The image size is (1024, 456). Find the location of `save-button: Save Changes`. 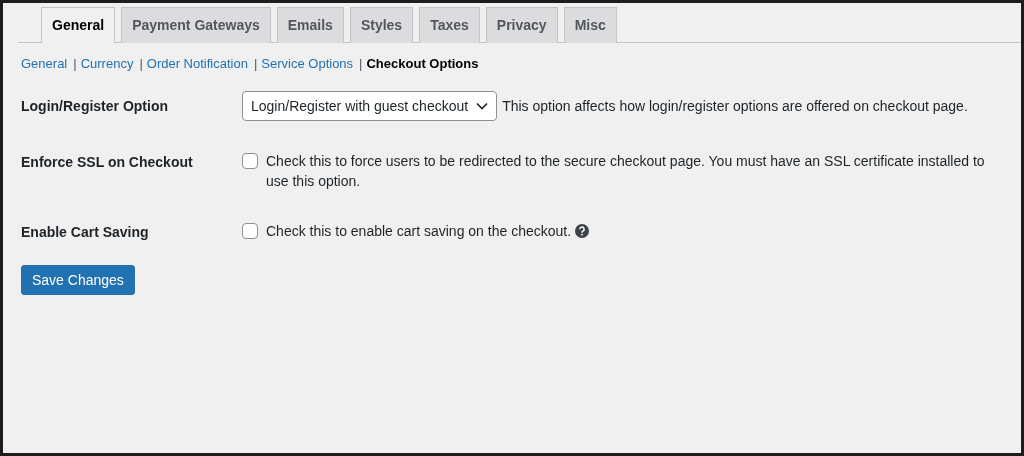

save-button: Save Changes is located at coordinates (78, 280).